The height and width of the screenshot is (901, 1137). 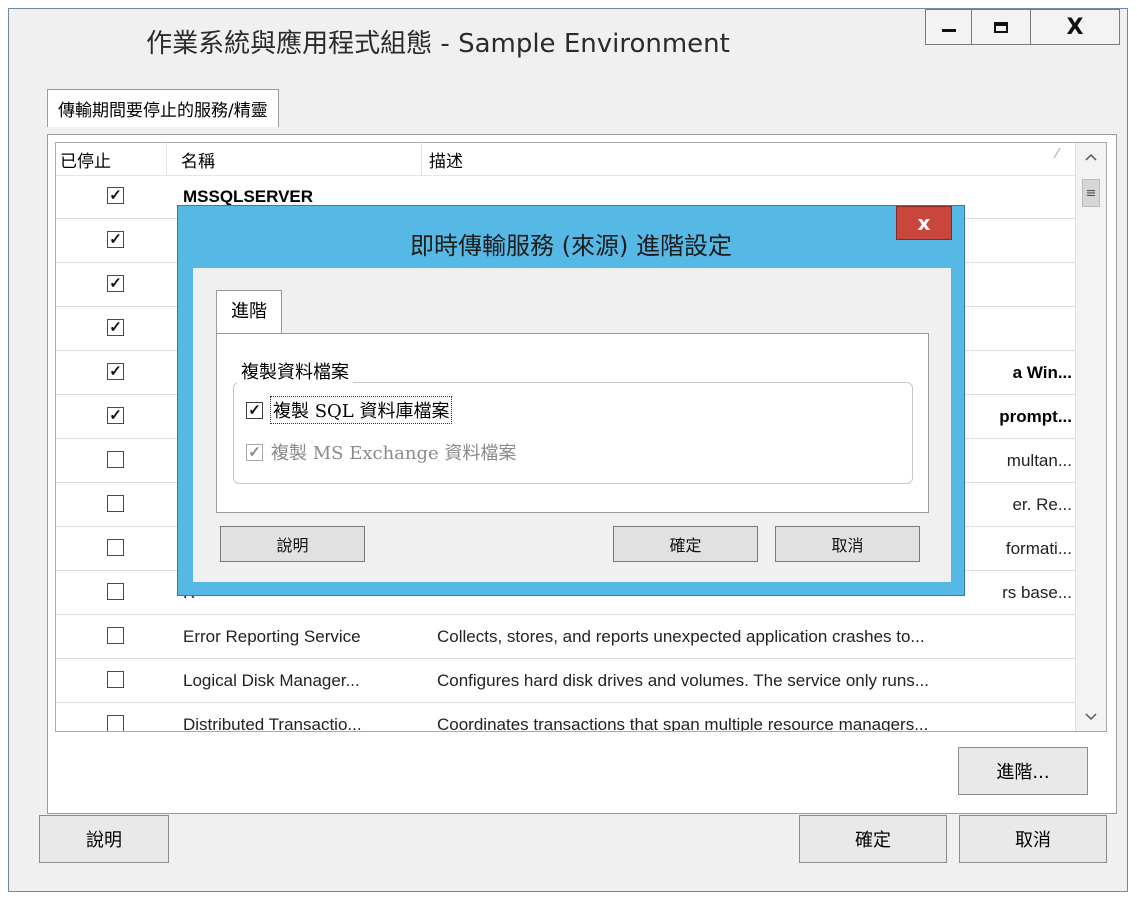 I want to click on row-name: Error Reporting Service, so click(x=272, y=636).